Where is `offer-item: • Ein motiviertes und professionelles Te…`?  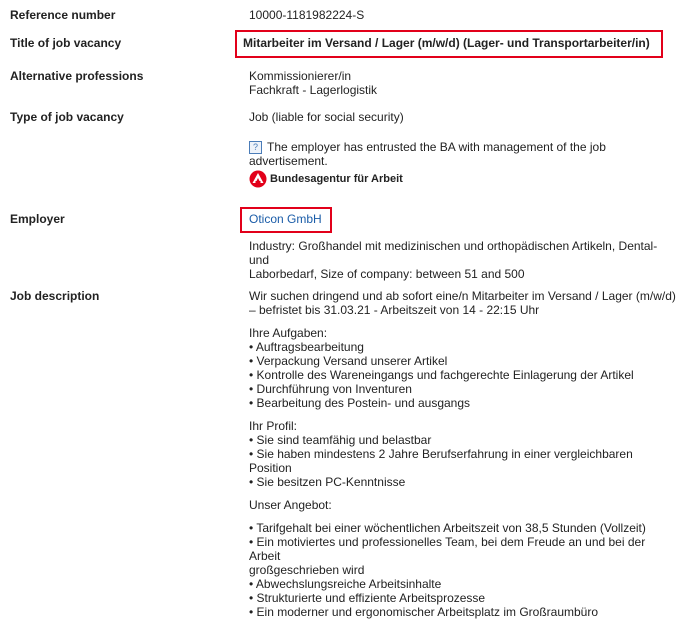 offer-item: • Ein motiviertes und professionelles Te… is located at coordinates (447, 549).